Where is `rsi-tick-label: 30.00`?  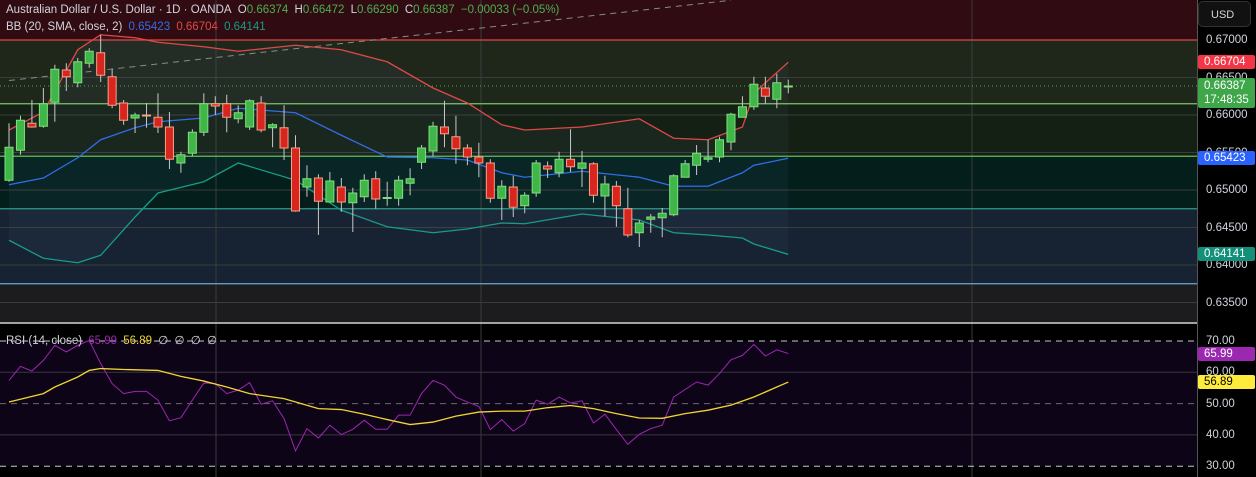
rsi-tick-label: 30.00 is located at coordinates (1220, 466).